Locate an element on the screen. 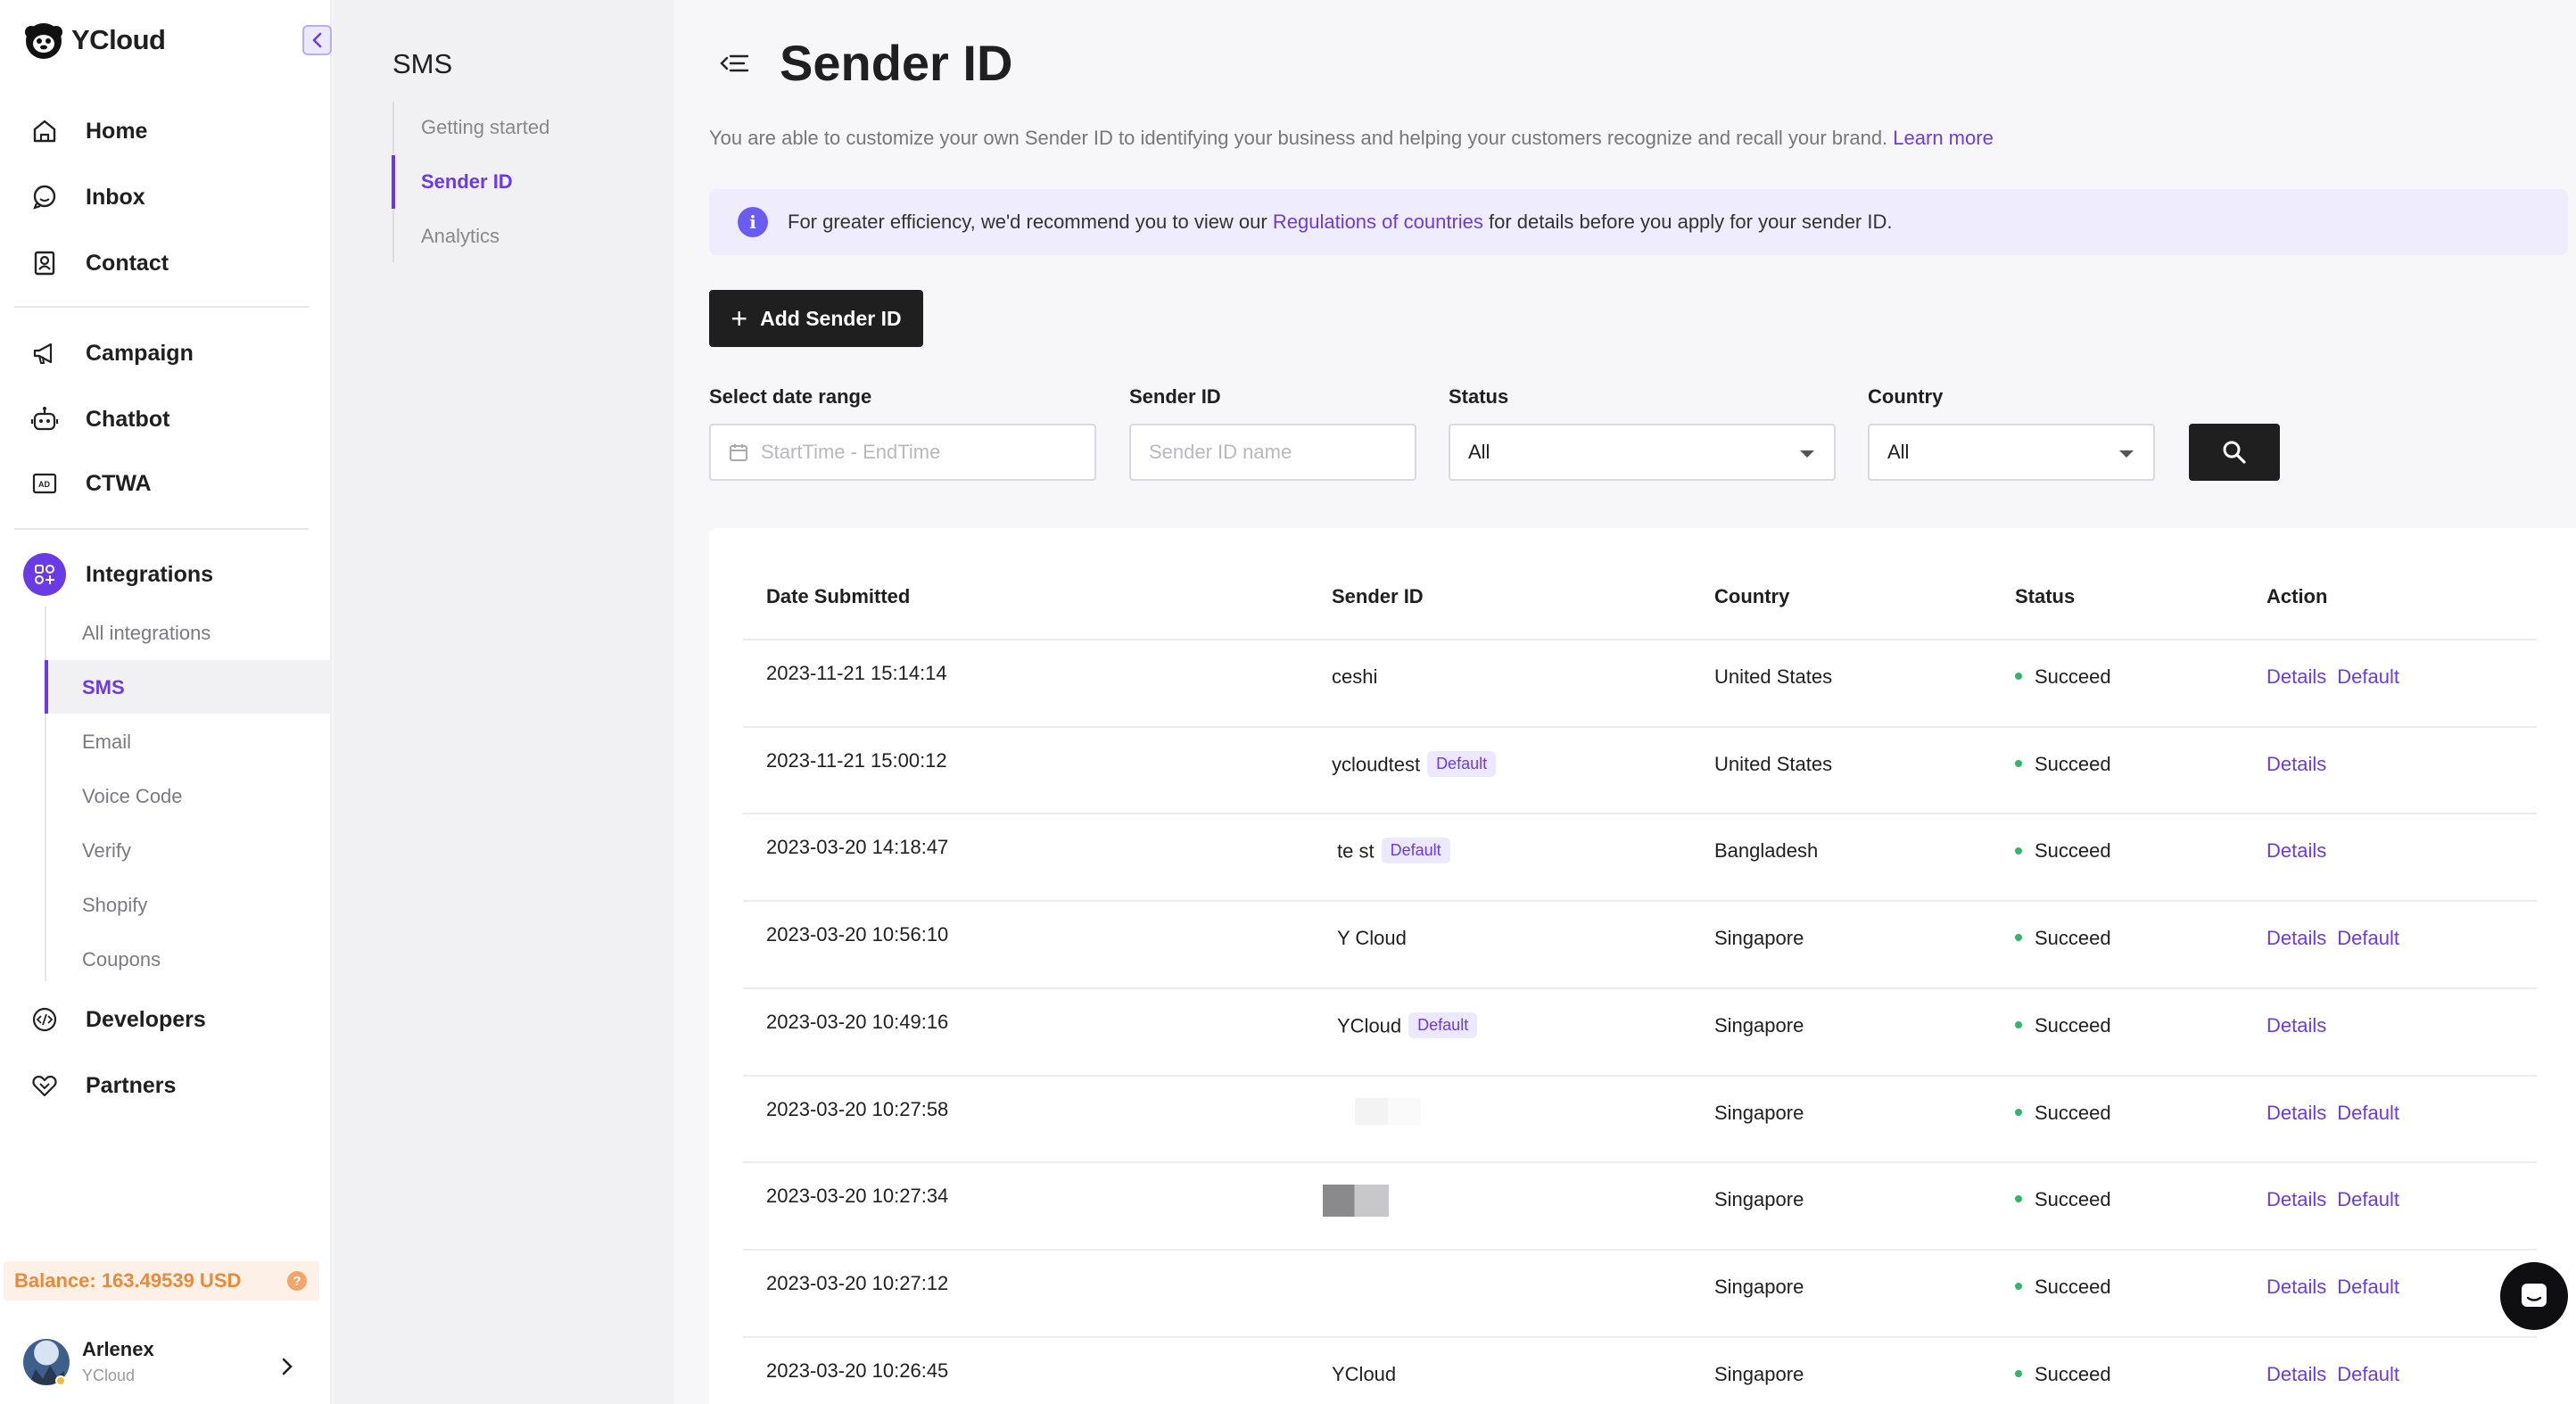 This screenshot has height=1404, width=2576. ycloud-logo: YCloud is located at coordinates (94, 40).